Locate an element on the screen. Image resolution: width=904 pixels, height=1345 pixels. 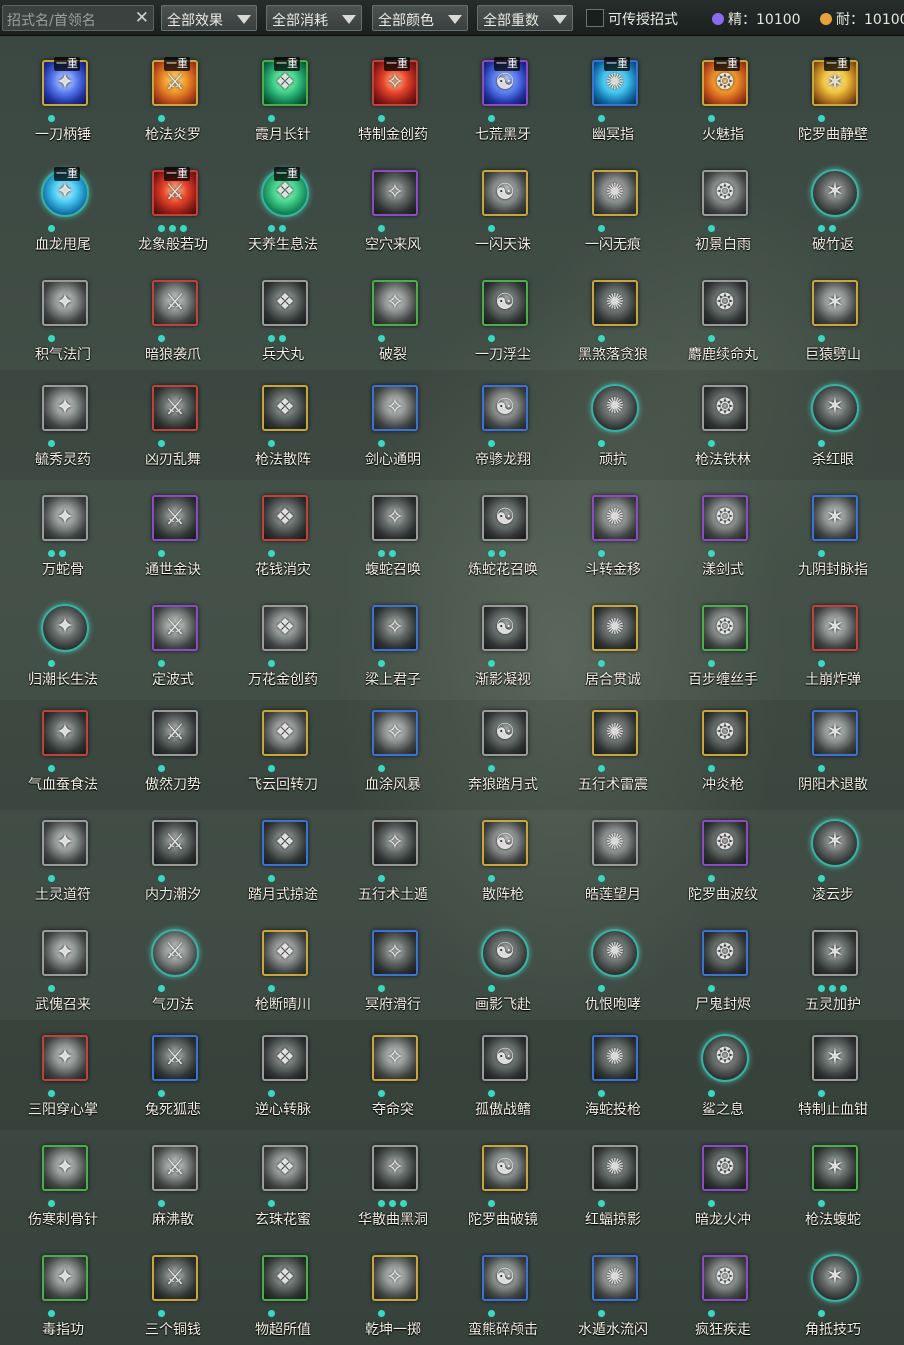
skill-slot: ✦ 武傀召来 is located at coordinates (63, 969).